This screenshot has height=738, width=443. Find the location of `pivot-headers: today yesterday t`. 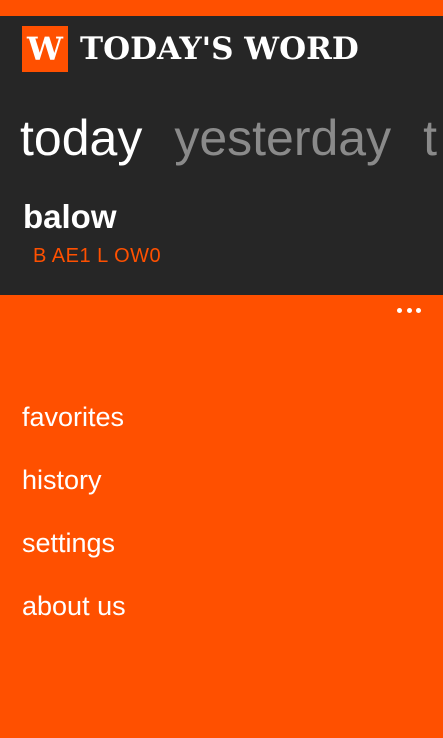

pivot-headers: today yesterday t is located at coordinates (231, 138).